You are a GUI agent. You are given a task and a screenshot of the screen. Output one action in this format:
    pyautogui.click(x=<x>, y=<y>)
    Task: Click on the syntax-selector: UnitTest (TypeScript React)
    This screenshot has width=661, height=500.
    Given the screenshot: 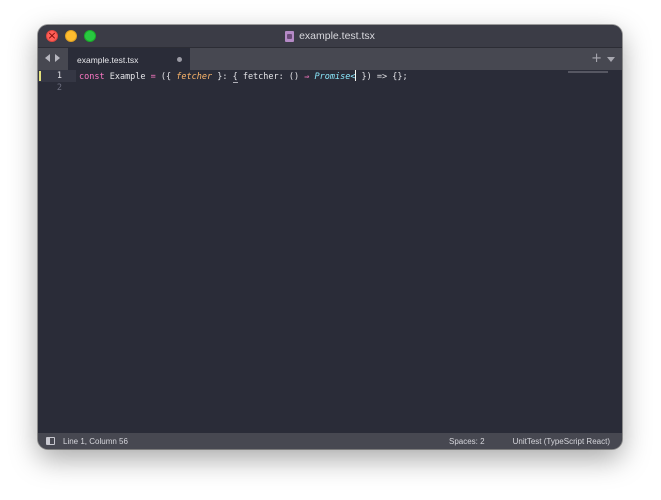 What is the action you would take?
    pyautogui.click(x=561, y=441)
    